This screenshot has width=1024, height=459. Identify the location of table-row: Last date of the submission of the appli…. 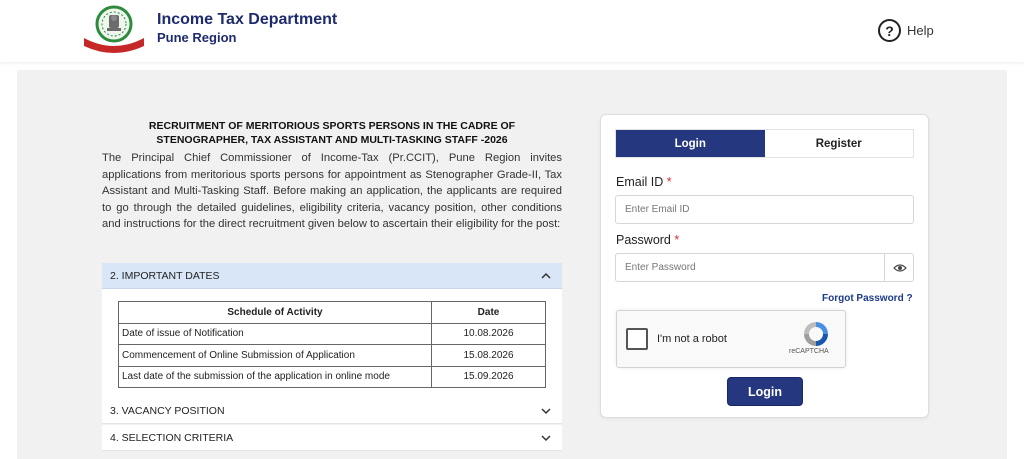
(332, 376).